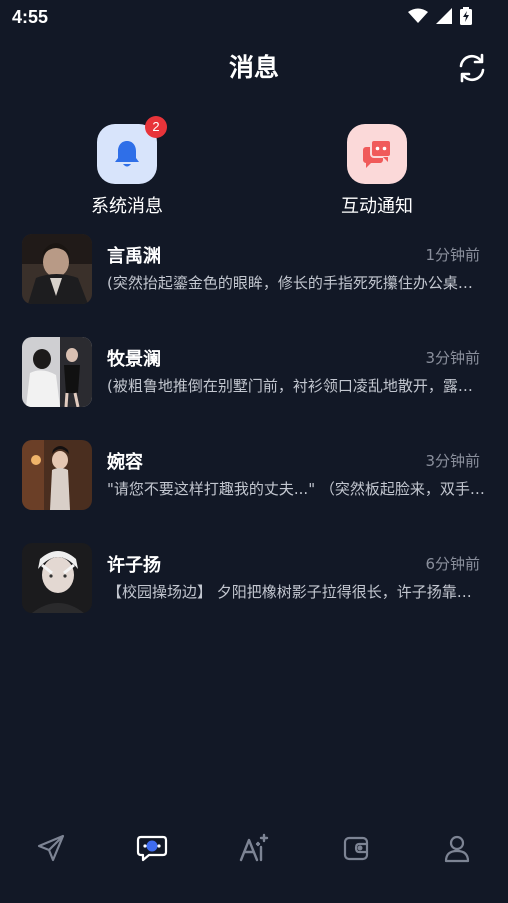  What do you see at coordinates (377, 206) in the screenshot?
I see `interaction-notices-label: 互动通知` at bounding box center [377, 206].